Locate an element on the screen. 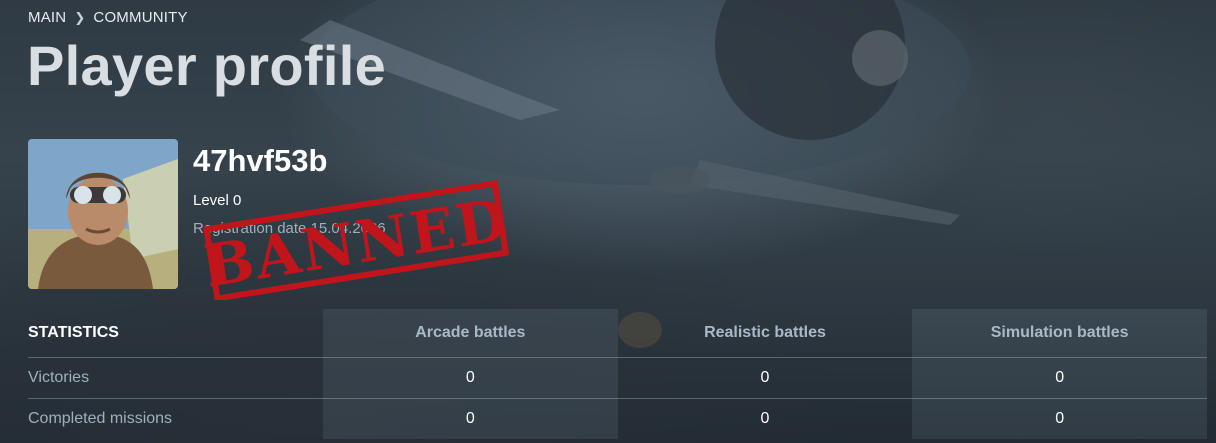 The width and height of the screenshot is (1216, 443). column-simulation-battles: Simulation battles is located at coordinates (1059, 333).